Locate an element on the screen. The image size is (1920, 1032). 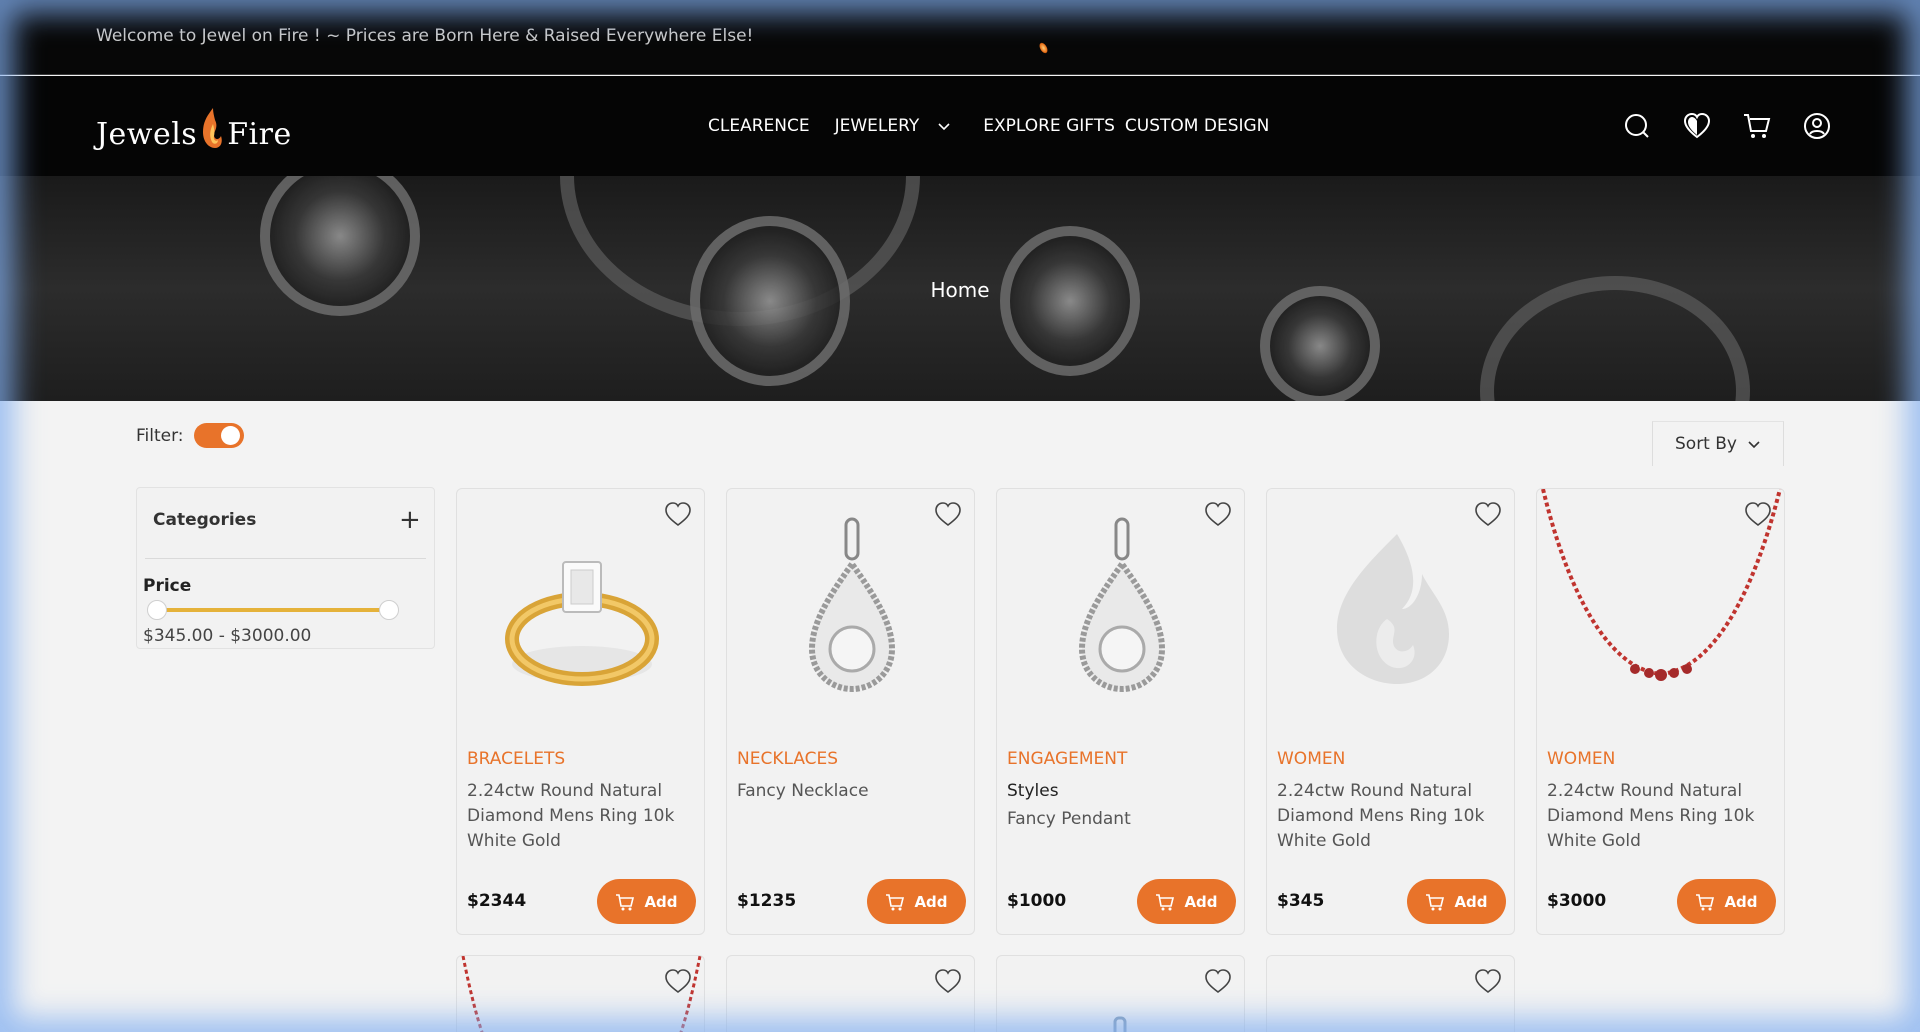
product-price: $1235 is located at coordinates (767, 901).